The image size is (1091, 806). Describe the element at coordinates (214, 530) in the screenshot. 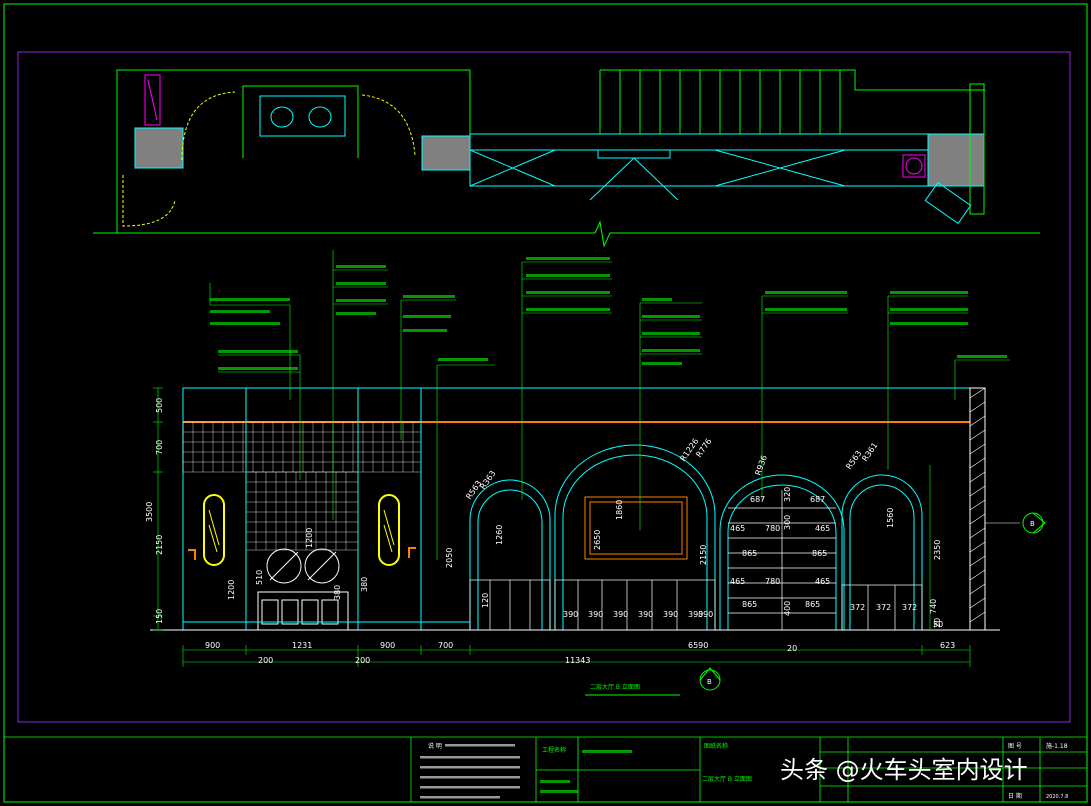

I see `oval-mirror-left` at that location.